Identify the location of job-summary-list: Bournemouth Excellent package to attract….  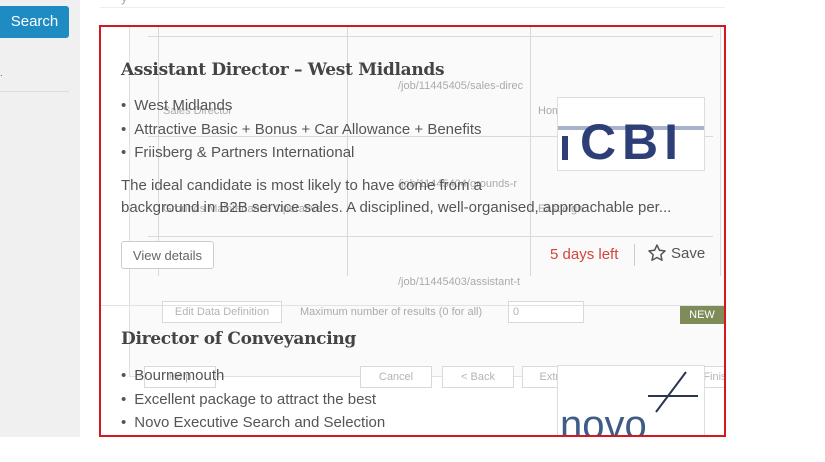
(253, 399).